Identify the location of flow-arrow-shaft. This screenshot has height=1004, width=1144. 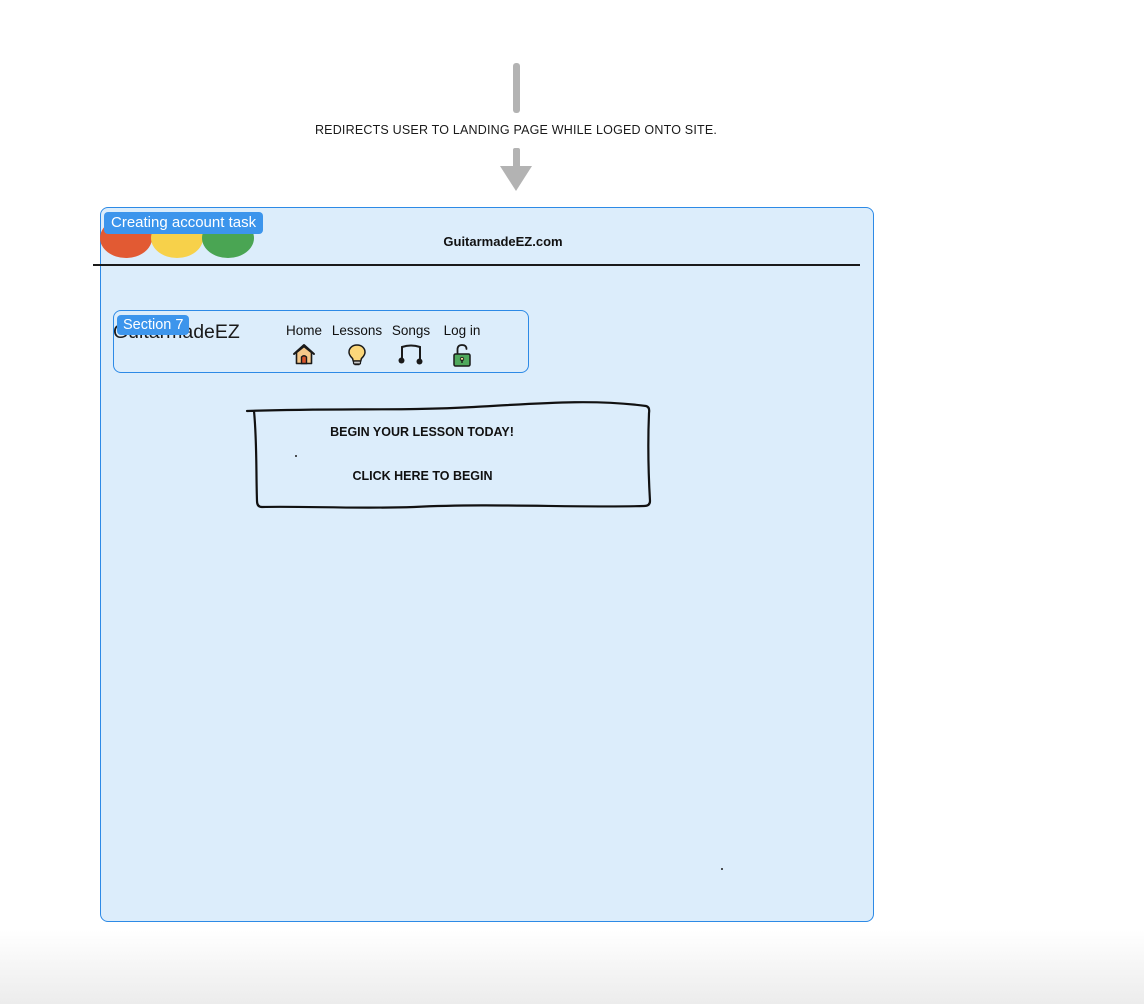
(516, 88).